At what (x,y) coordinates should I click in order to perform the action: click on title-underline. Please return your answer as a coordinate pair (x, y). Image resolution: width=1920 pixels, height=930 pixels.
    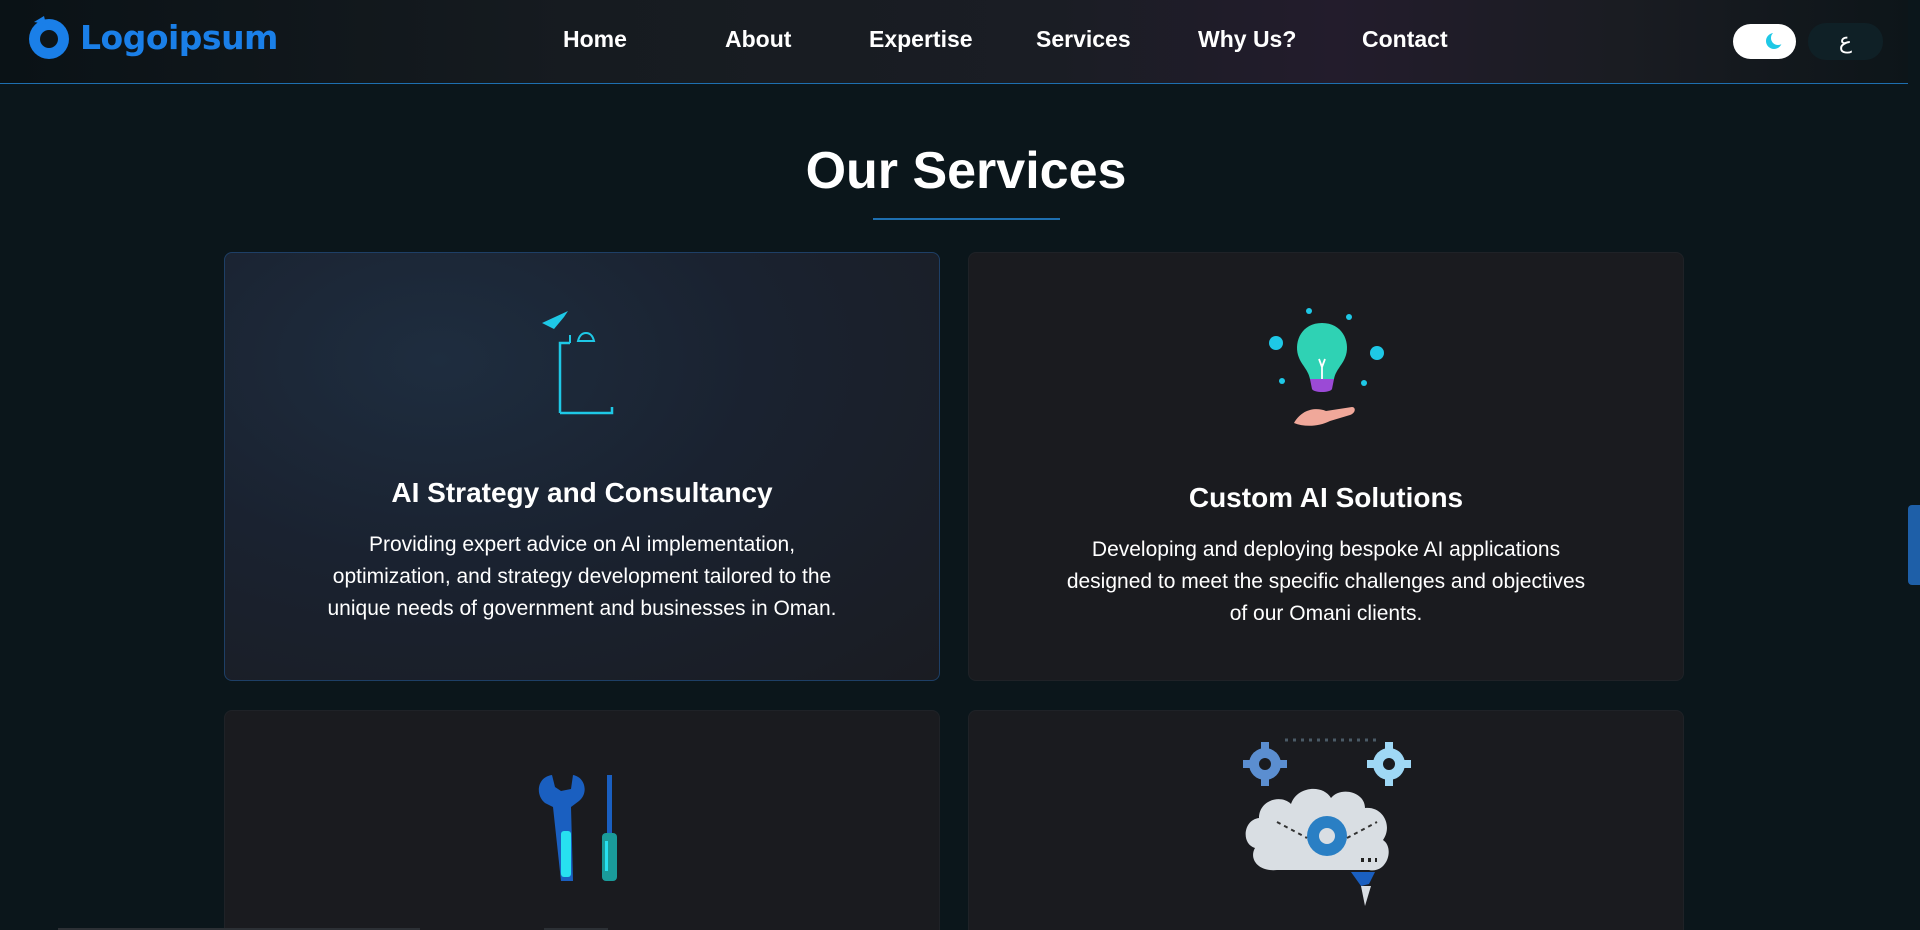
    Looking at the image, I should click on (966, 219).